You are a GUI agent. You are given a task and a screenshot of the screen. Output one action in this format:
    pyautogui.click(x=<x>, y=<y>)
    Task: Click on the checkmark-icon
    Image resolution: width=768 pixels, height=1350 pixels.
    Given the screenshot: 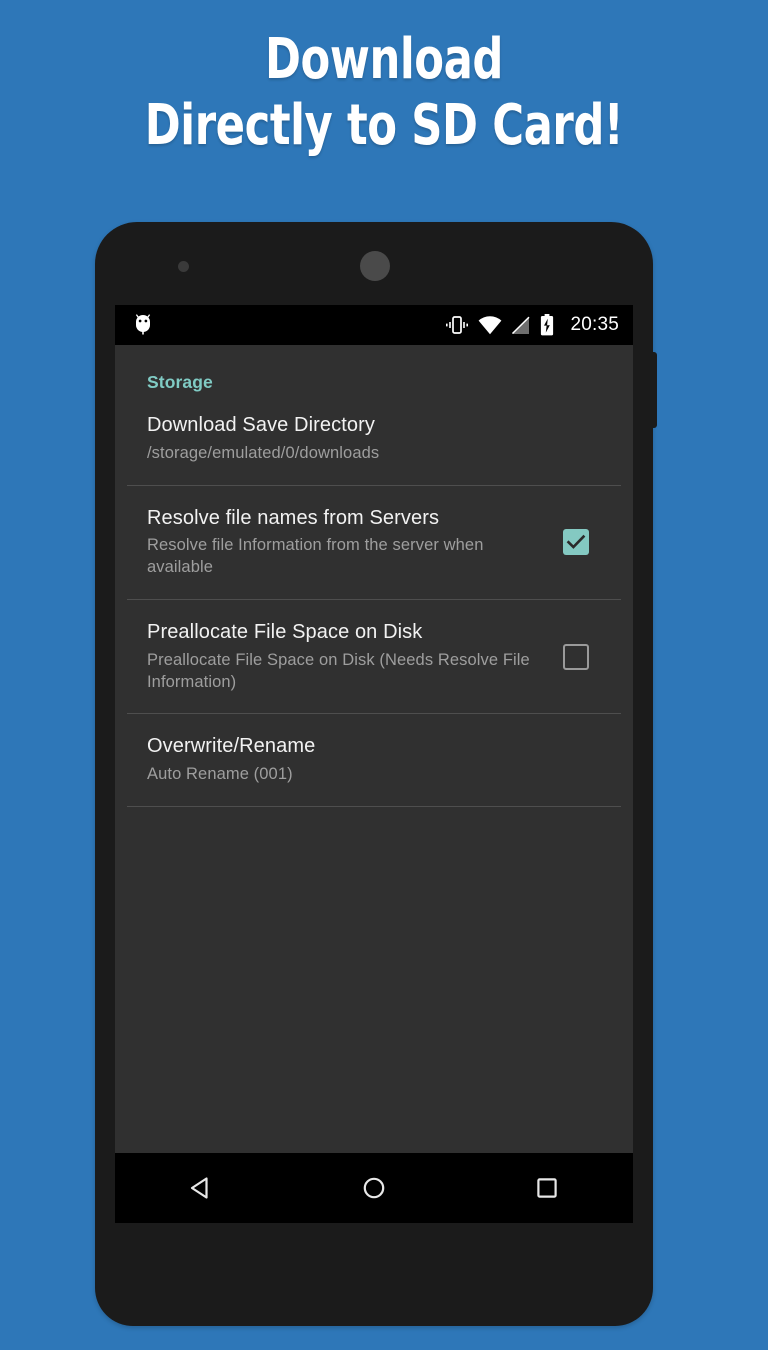 What is the action you would take?
    pyautogui.click(x=576, y=542)
    